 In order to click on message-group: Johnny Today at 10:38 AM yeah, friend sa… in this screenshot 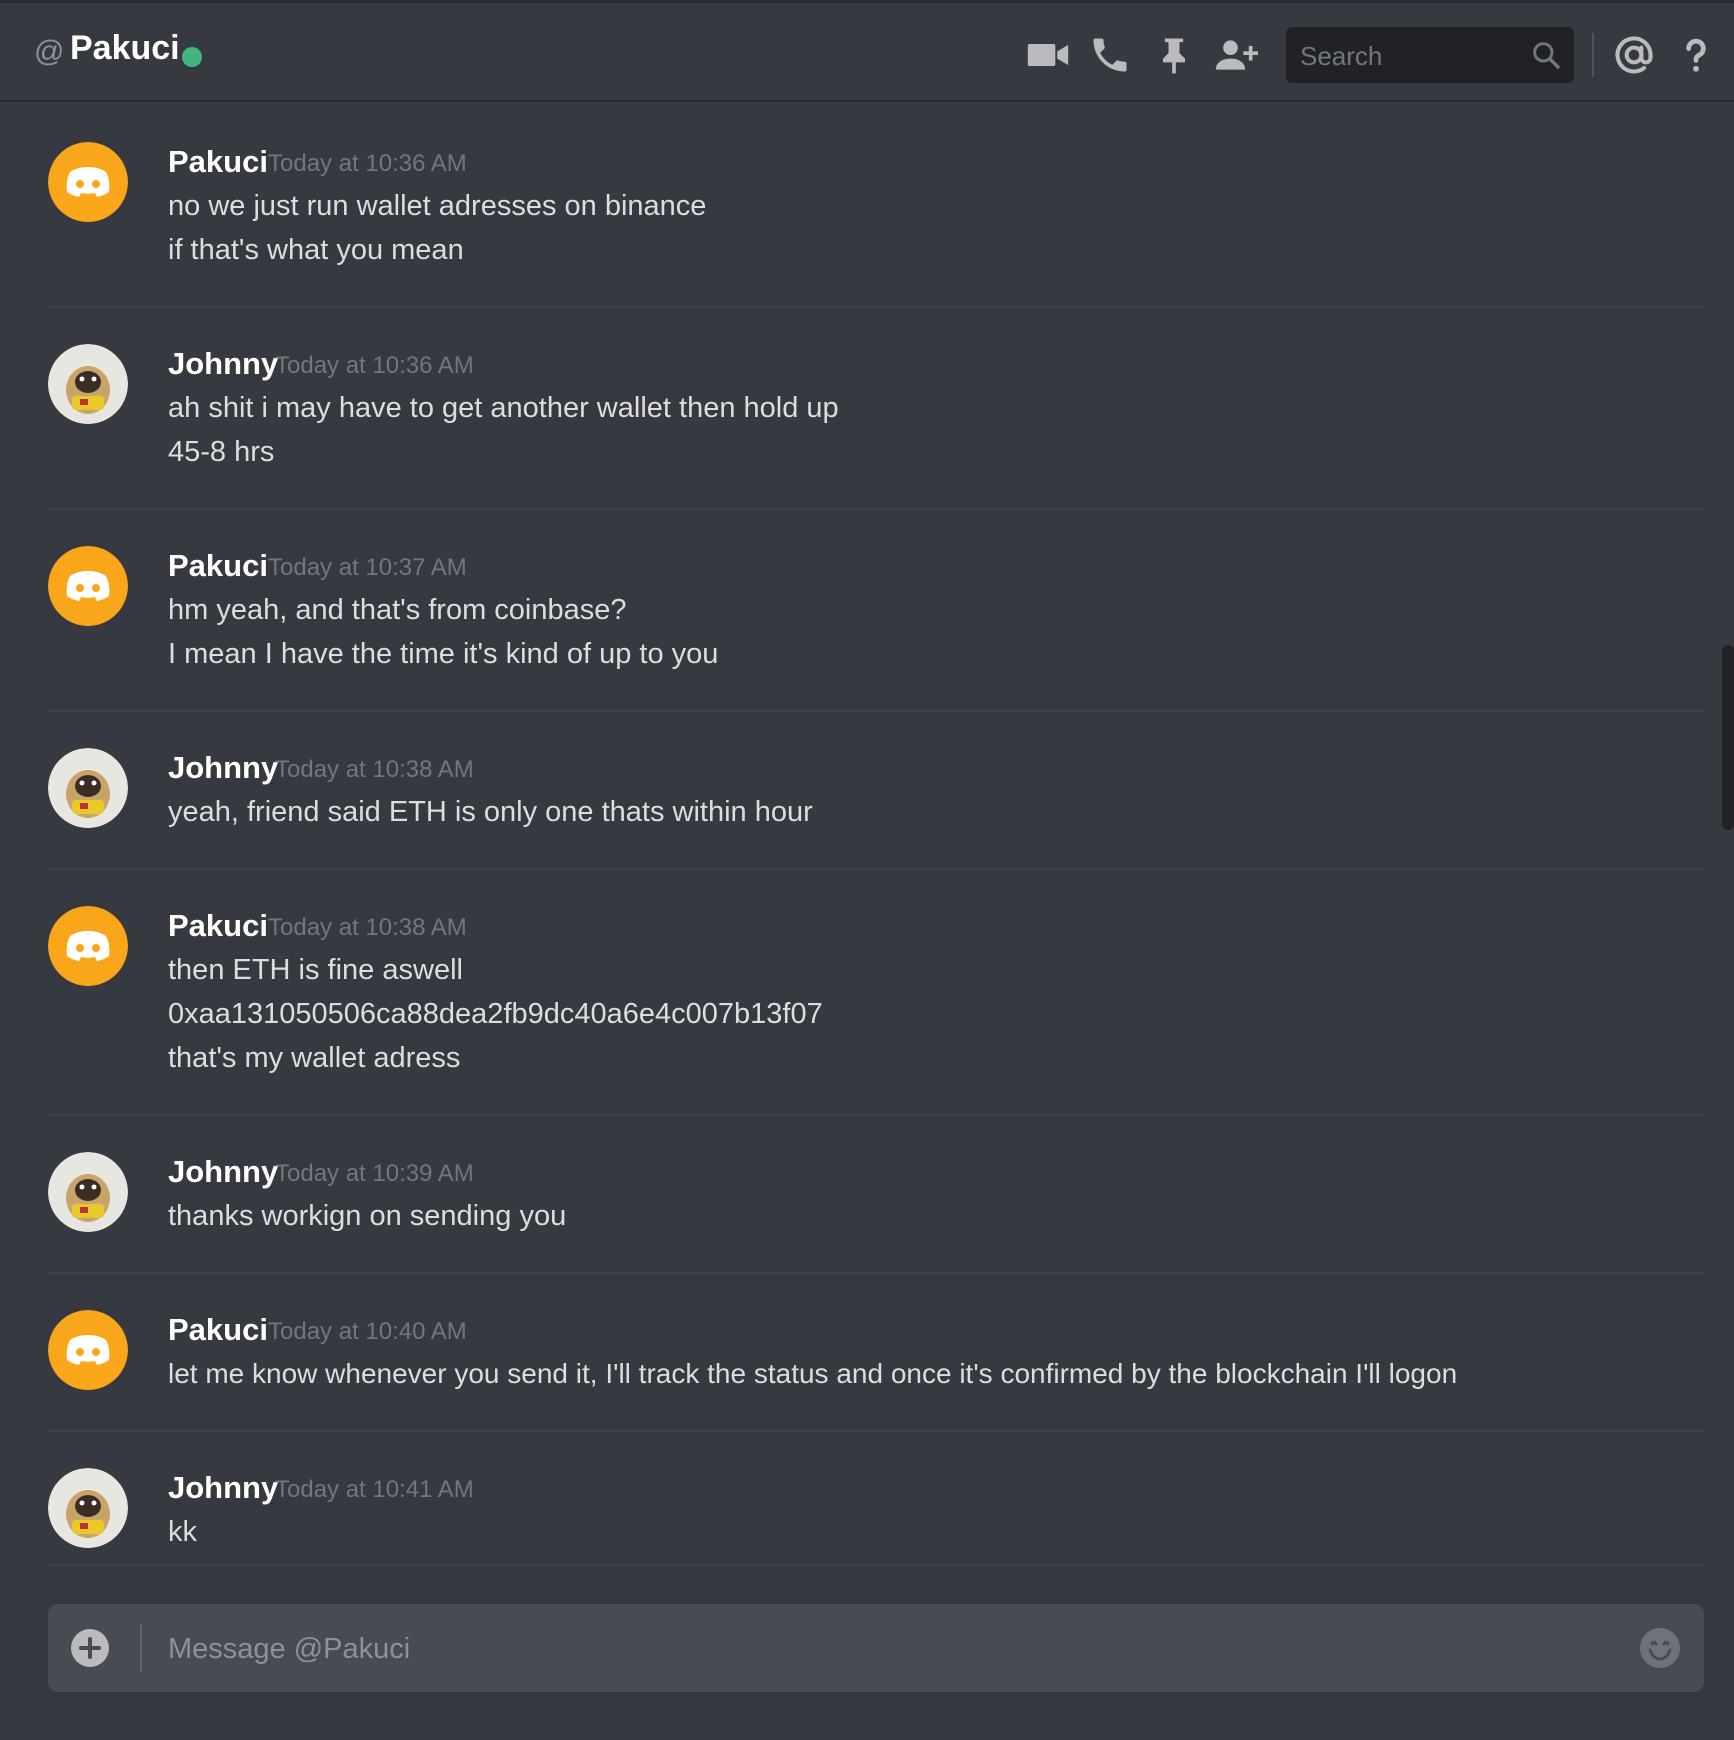, I will do `click(876, 790)`.